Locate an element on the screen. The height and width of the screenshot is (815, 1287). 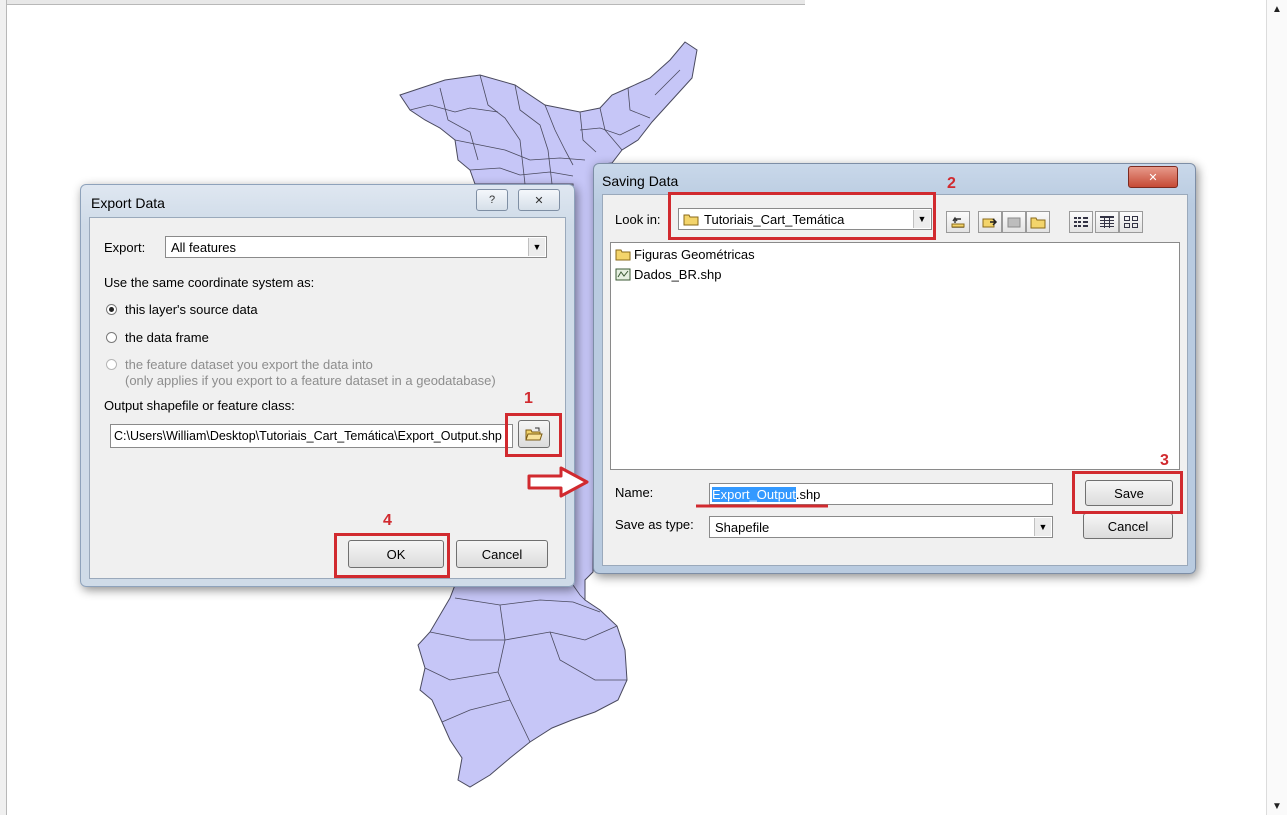
list-item: Figuras Geométricas is located at coordinates (685, 254).